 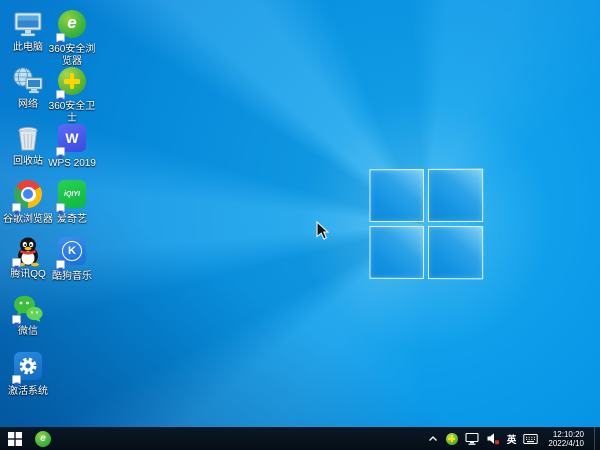 I want to click on desktop-icon-360-browser: e 360安全浏览器, so click(x=72, y=38).